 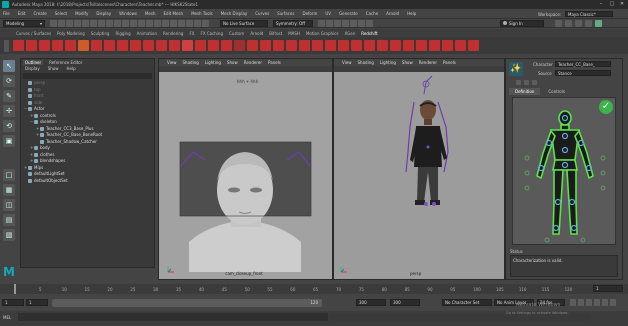 What do you see at coordinates (613, 302) in the screenshot?
I see `loop-icon` at bounding box center [613, 302].